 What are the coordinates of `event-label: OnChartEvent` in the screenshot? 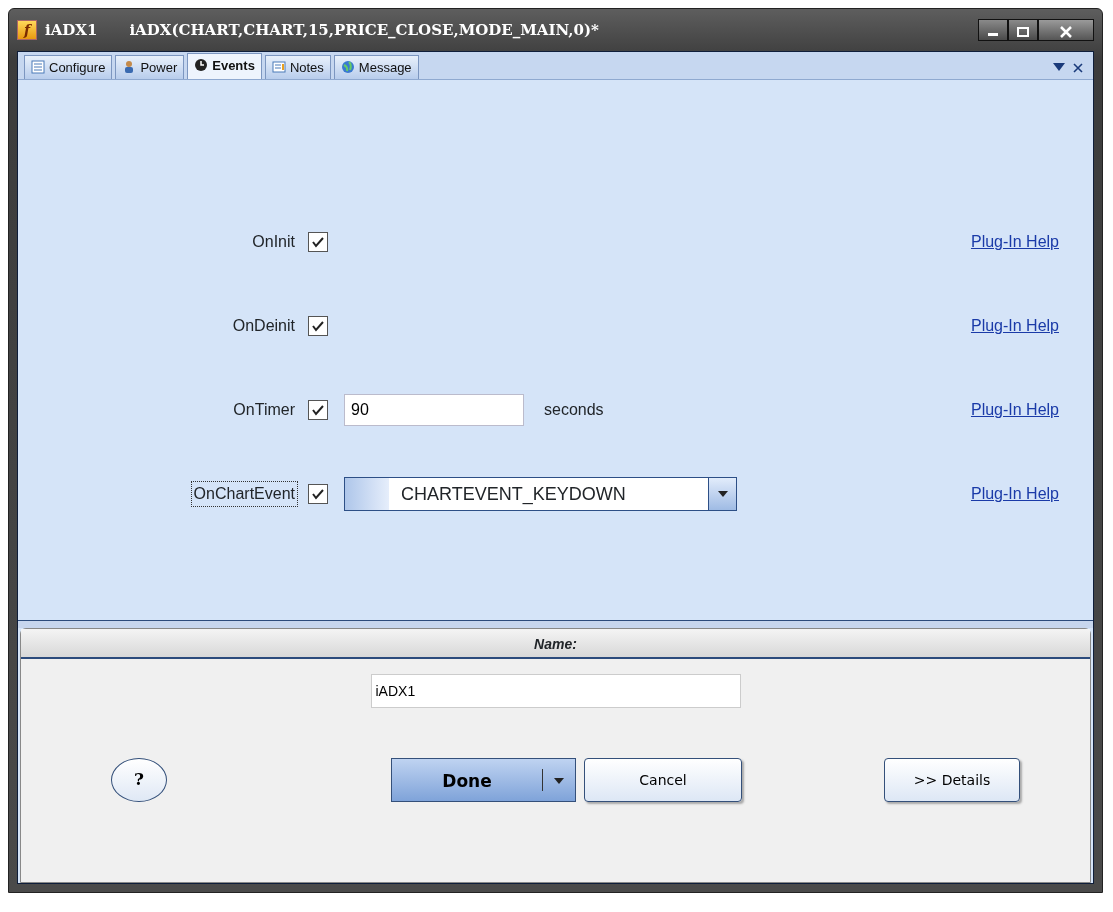 It's located at (244, 494).